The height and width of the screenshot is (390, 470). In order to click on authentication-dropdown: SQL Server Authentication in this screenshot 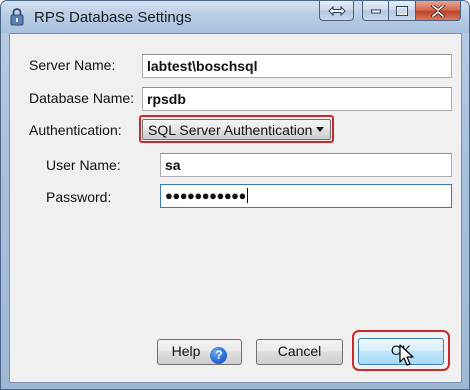, I will do `click(236, 129)`.